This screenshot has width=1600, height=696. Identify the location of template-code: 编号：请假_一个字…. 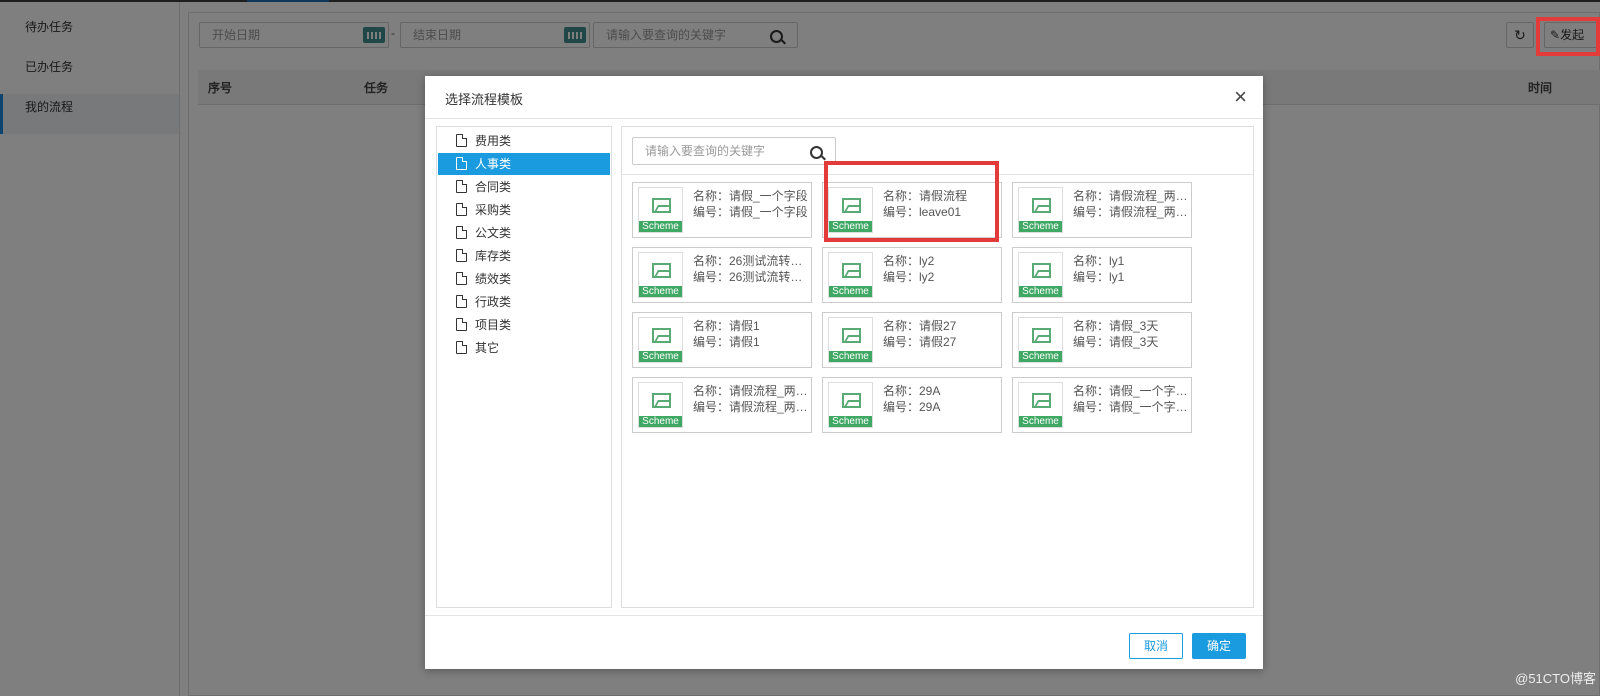
(1130, 407).